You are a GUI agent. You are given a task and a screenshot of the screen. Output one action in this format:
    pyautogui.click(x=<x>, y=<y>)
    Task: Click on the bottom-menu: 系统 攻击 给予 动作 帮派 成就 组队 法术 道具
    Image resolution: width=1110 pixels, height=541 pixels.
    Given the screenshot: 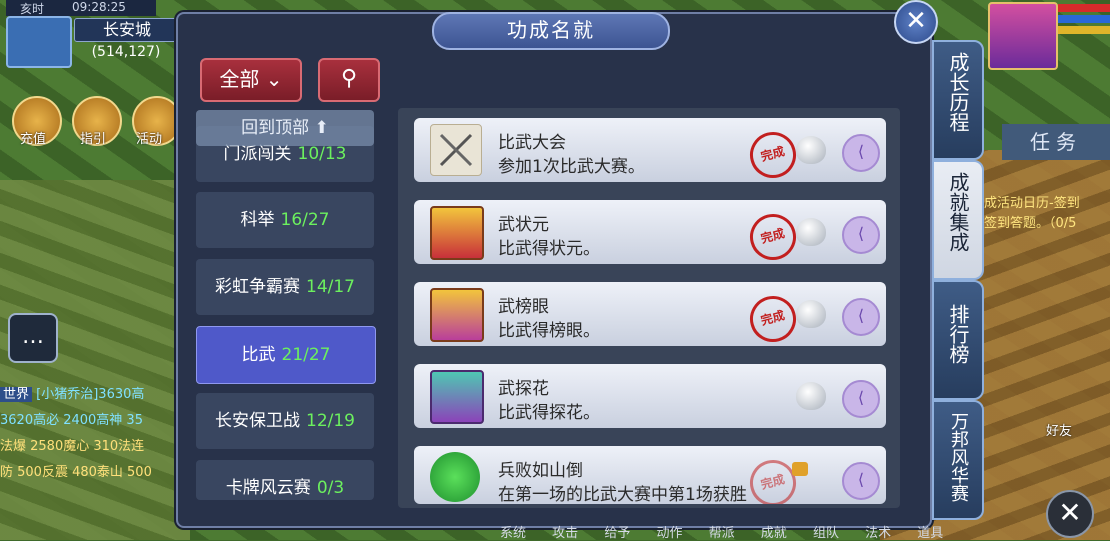 What is the action you would take?
    pyautogui.click(x=721, y=531)
    